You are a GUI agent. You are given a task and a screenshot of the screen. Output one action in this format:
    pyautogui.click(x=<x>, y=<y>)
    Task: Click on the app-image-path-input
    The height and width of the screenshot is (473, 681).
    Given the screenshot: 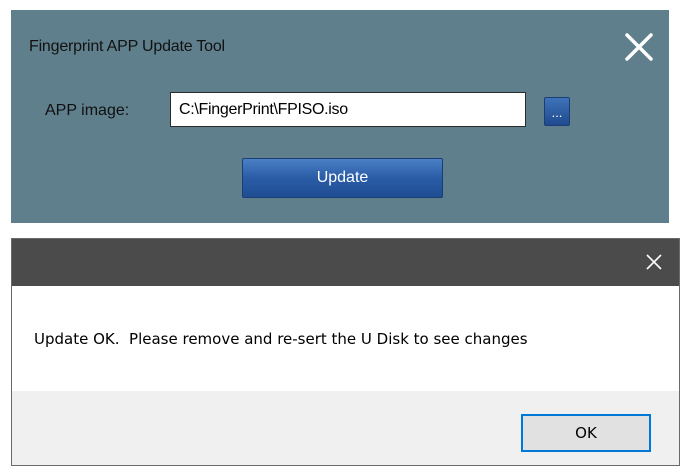 What is the action you would take?
    pyautogui.click(x=348, y=109)
    